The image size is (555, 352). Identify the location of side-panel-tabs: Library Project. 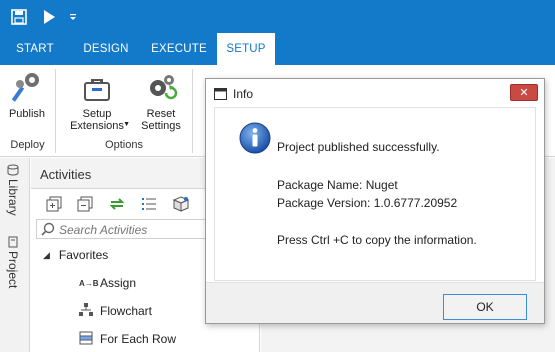
(15, 255).